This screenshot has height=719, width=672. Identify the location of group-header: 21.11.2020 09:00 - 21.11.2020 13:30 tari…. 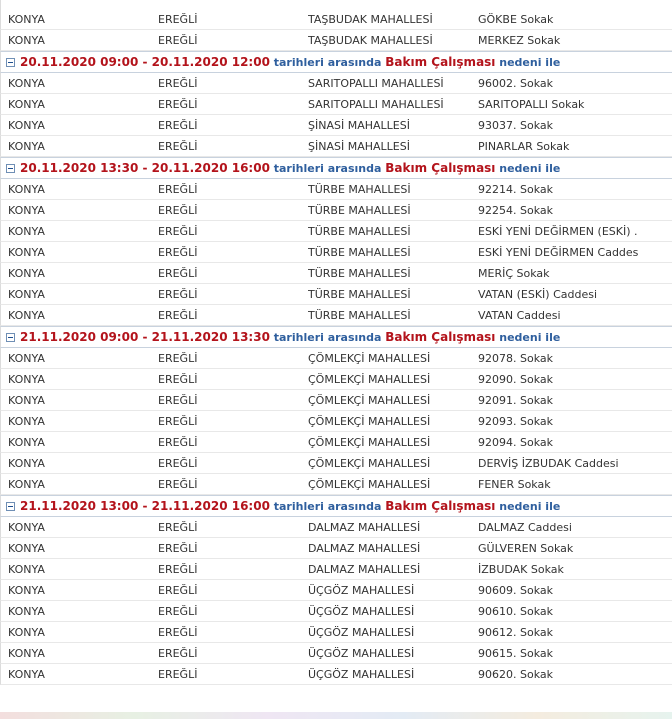
(336, 337).